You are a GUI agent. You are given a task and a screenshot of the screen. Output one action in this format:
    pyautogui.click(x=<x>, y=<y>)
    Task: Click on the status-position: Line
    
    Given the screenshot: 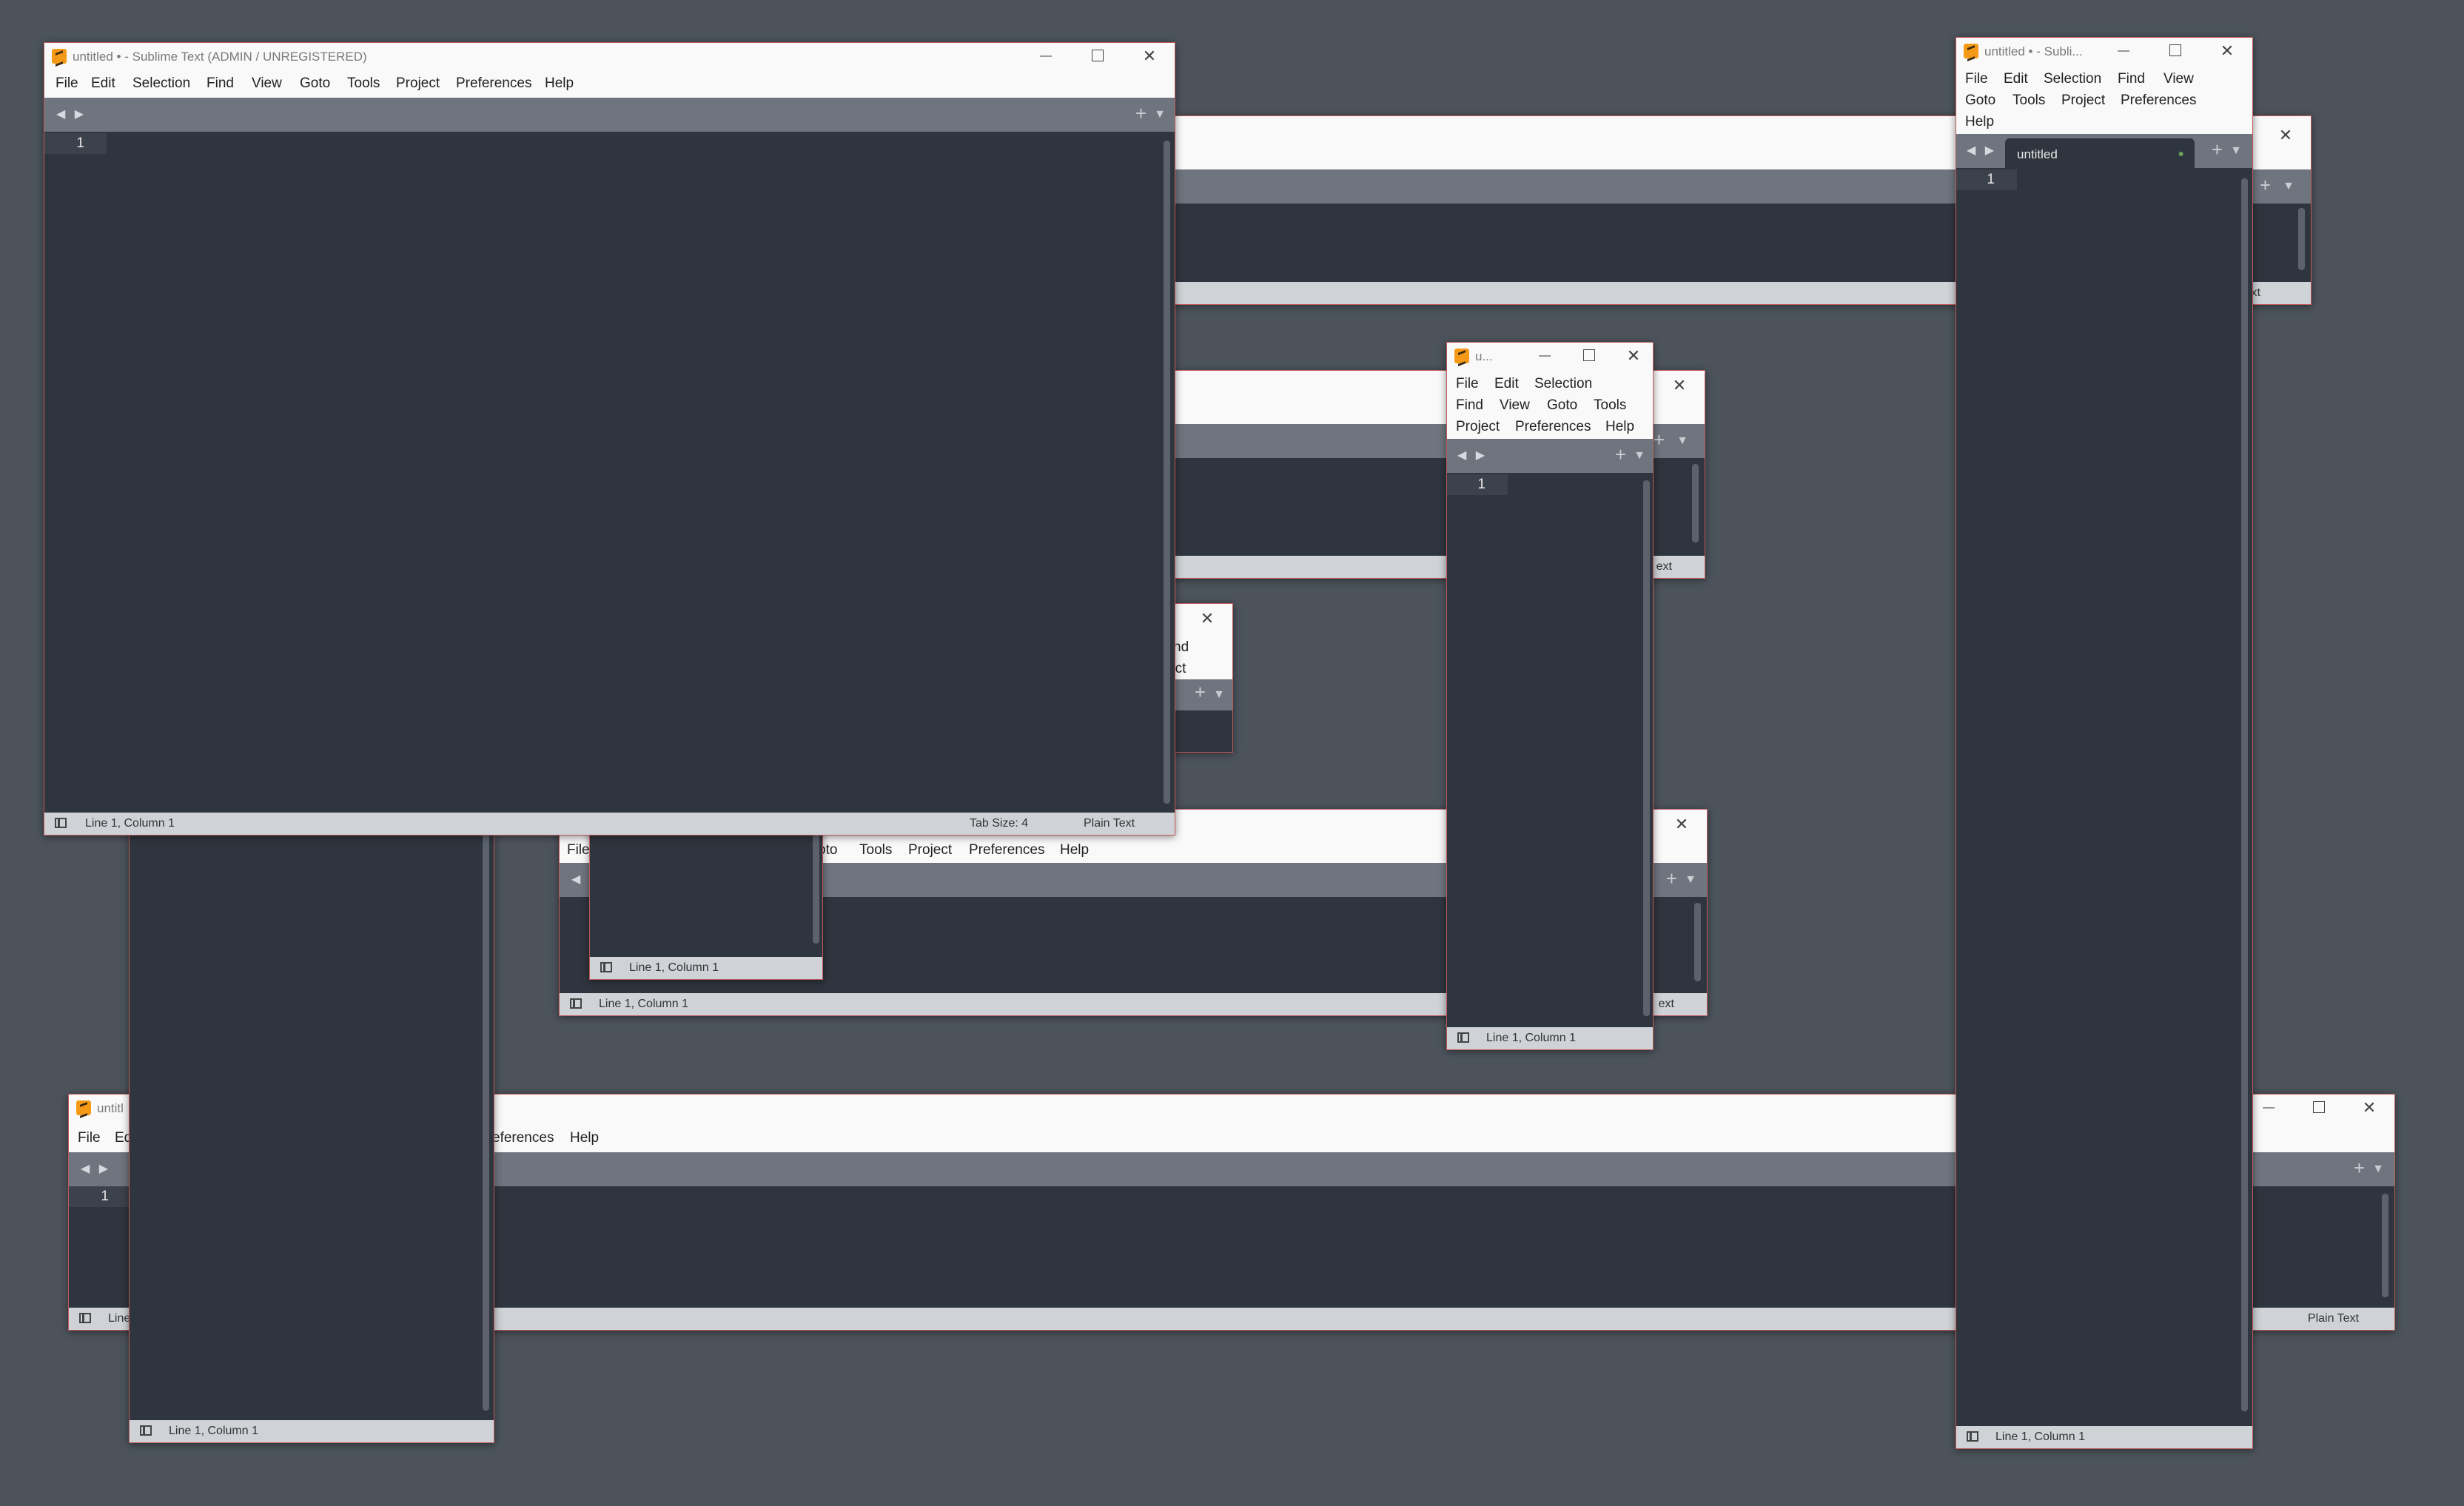 What is the action you would take?
    pyautogui.click(x=119, y=1318)
    